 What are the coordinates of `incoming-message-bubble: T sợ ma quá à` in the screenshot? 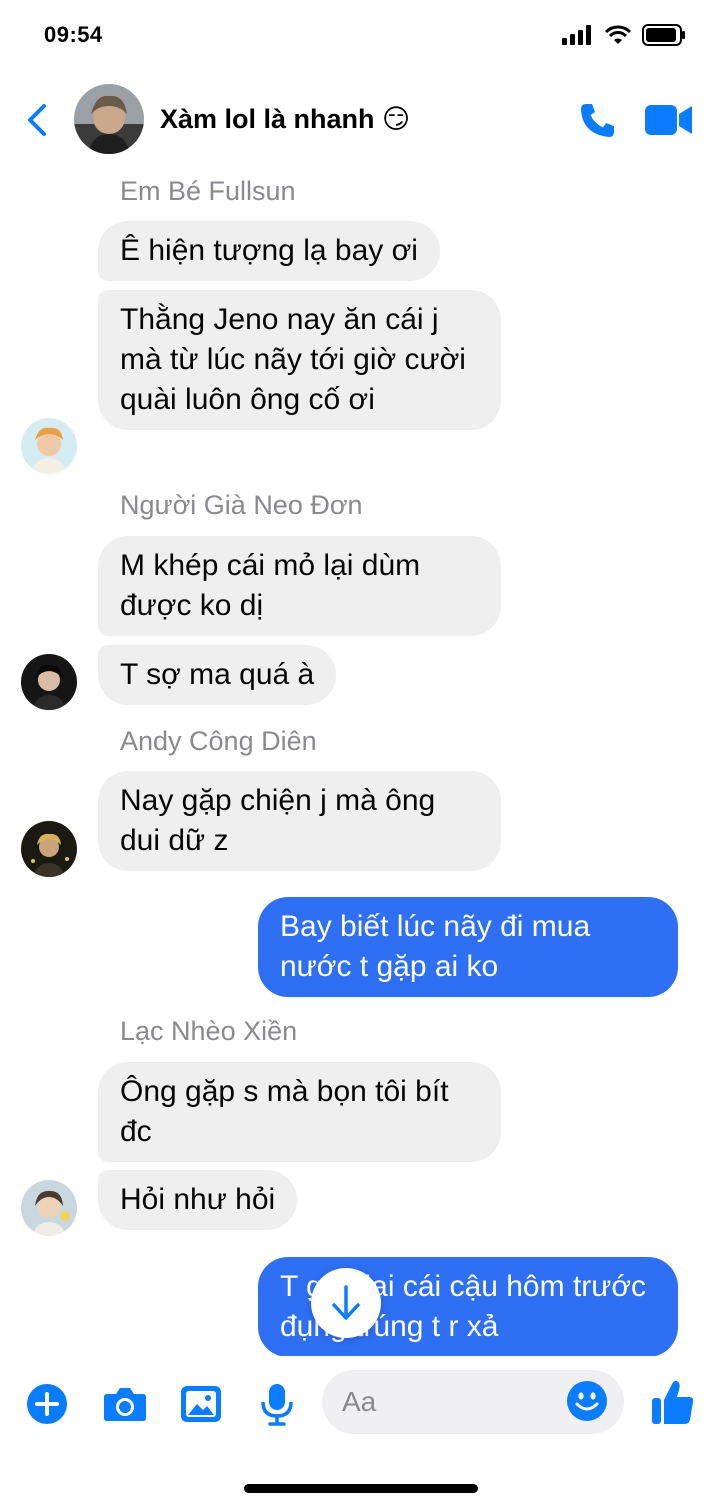 It's located at (217, 675).